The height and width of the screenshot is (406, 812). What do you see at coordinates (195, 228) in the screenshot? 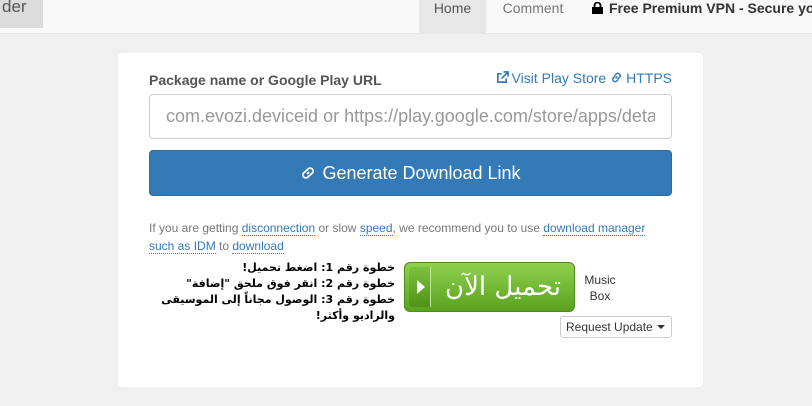
I see `tip-text: If you are getting` at bounding box center [195, 228].